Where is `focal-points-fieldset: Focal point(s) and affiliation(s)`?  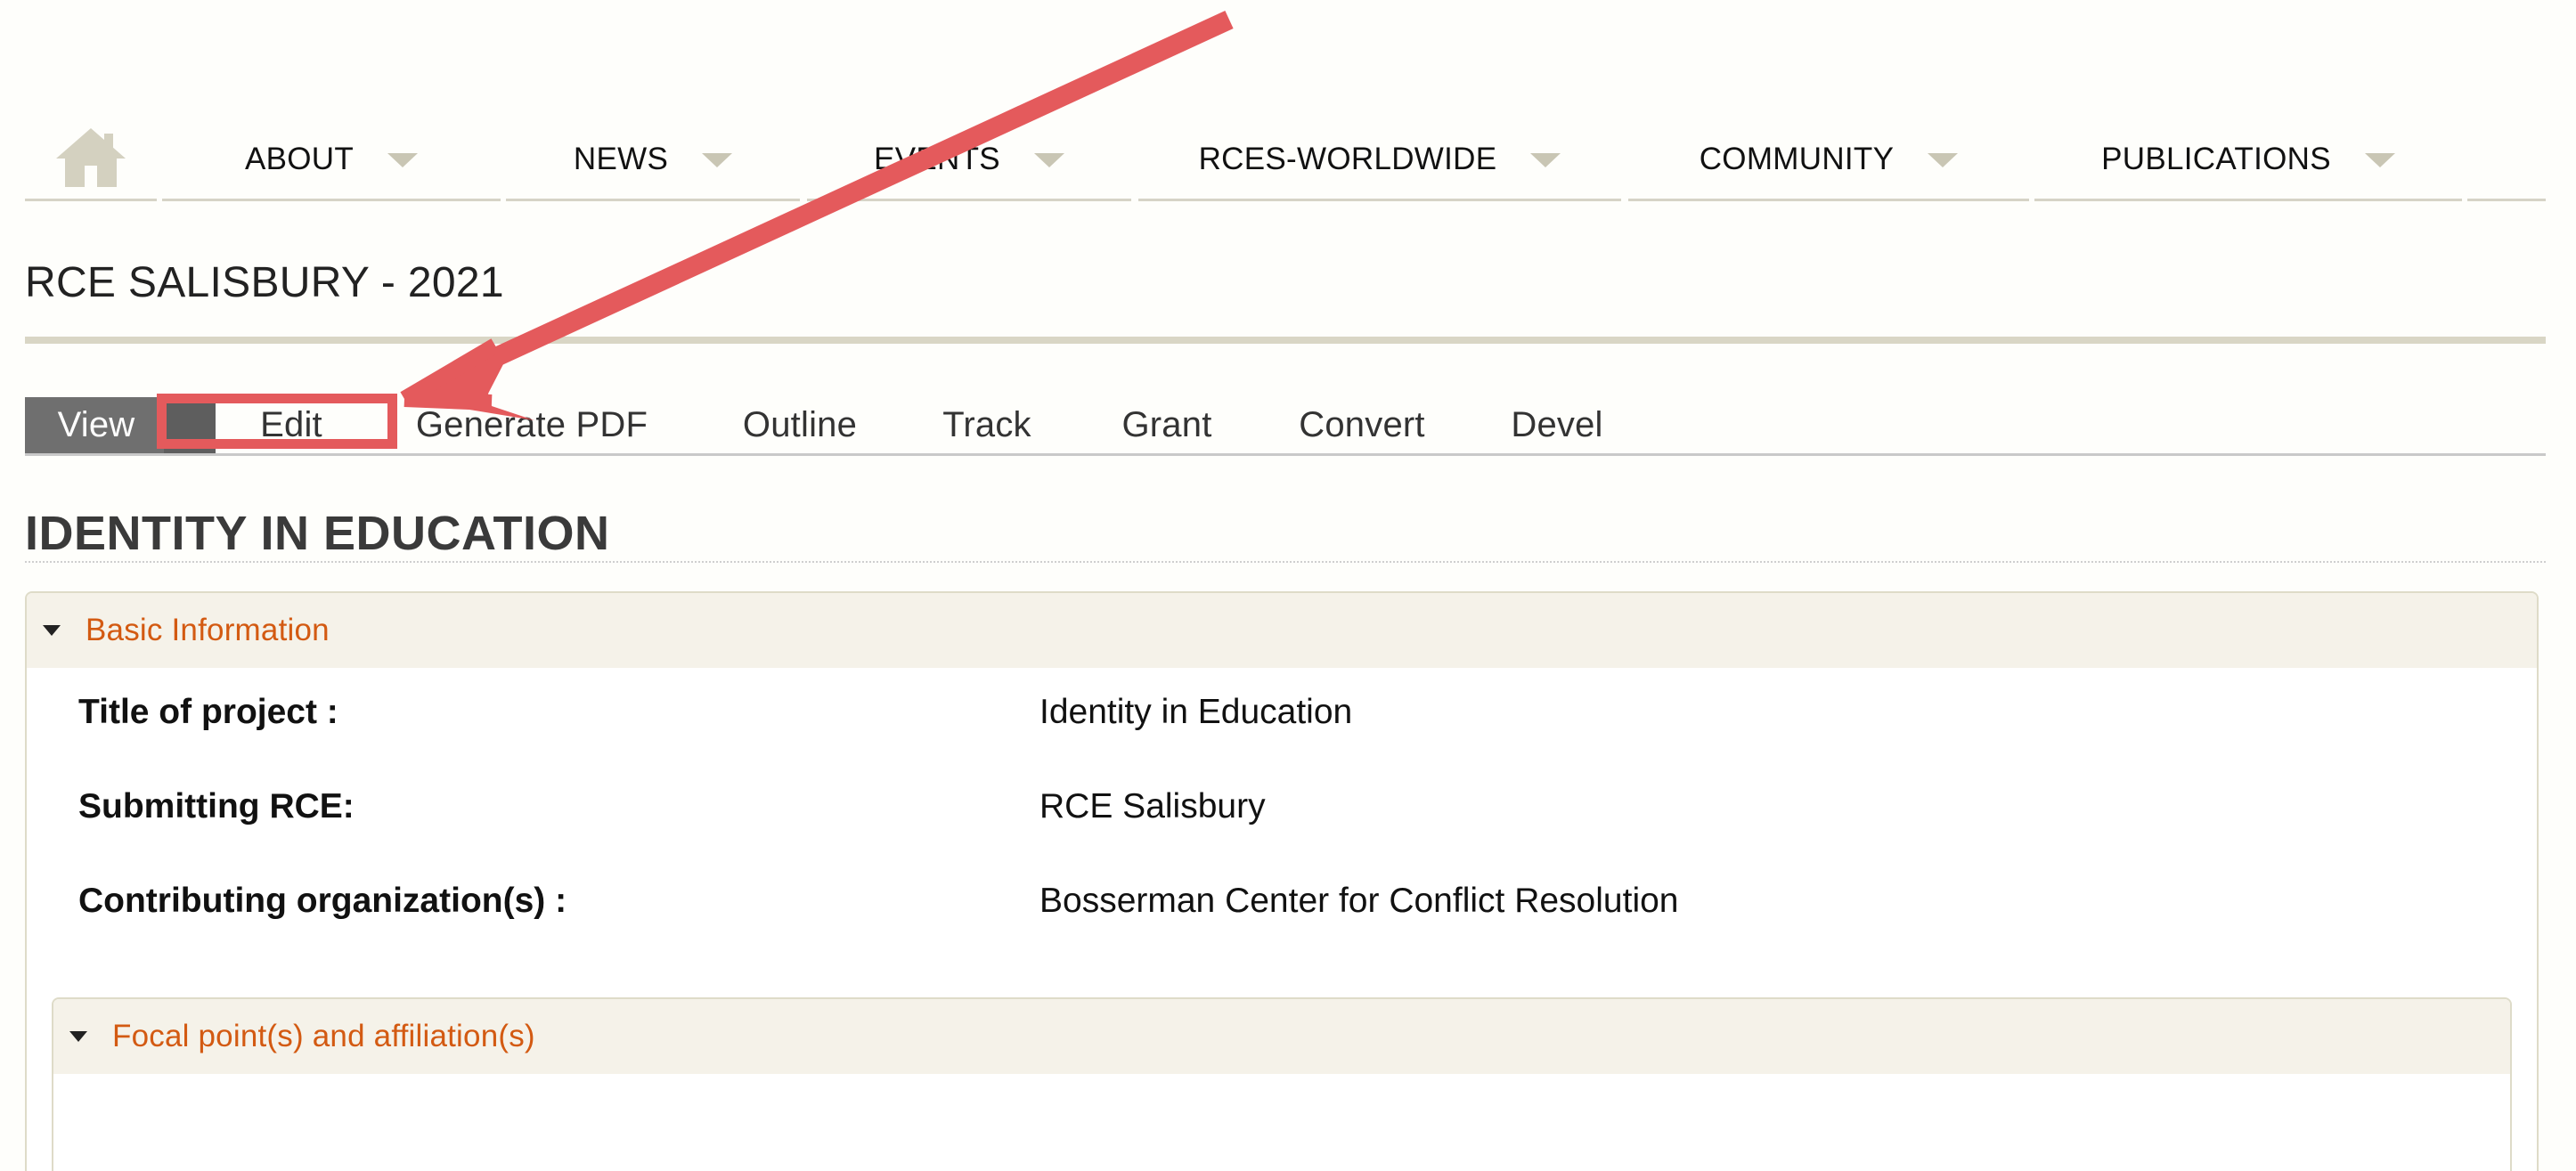 focal-points-fieldset: Focal point(s) and affiliation(s) is located at coordinates (1282, 1084).